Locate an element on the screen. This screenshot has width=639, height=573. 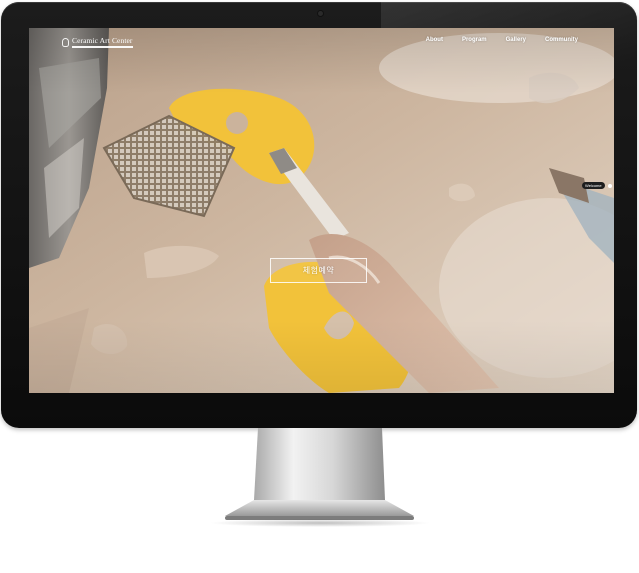
reservation-button: 체험예약 is located at coordinates (318, 270).